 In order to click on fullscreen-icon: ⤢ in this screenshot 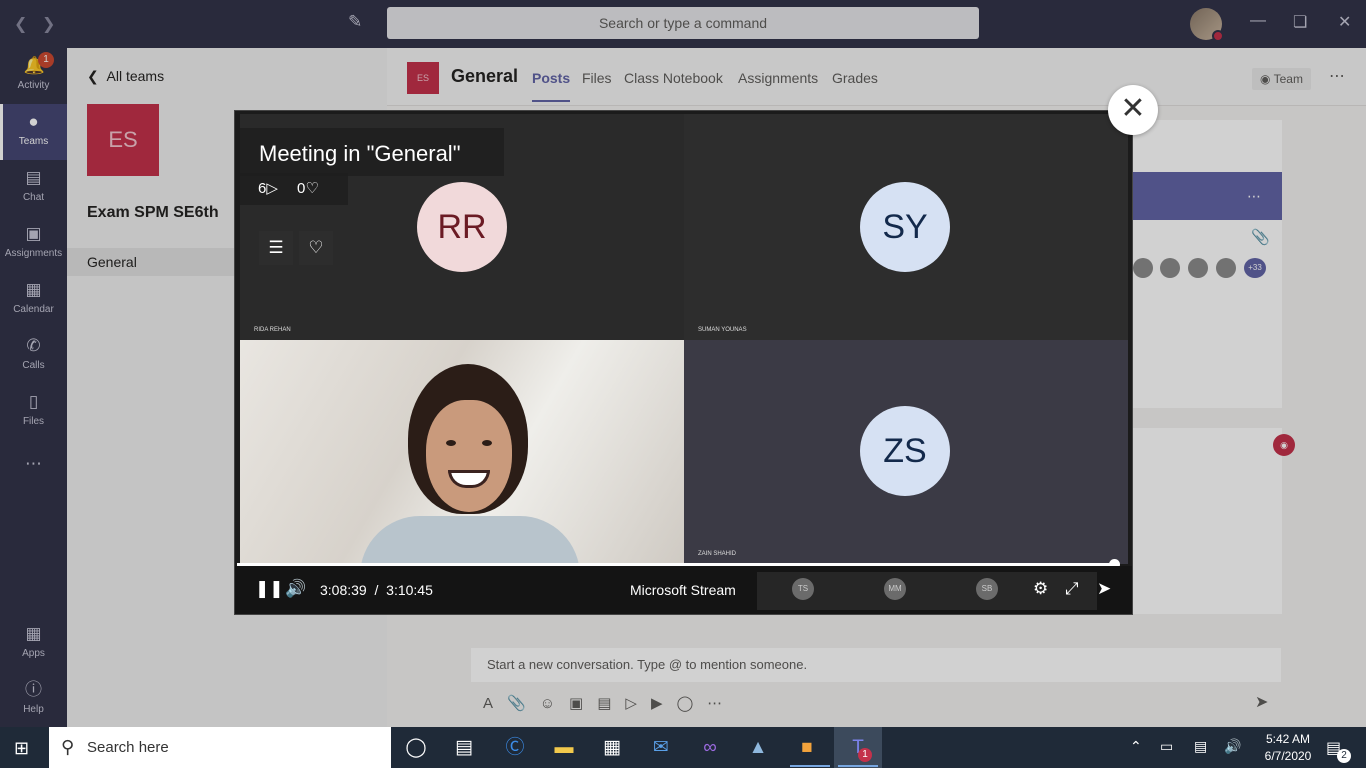, I will do `click(1072, 589)`.